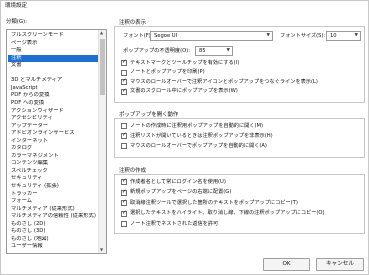 The image size is (369, 275). I want to click on opacity-label: ポップアップの不透明度(O):, so click(156, 51).